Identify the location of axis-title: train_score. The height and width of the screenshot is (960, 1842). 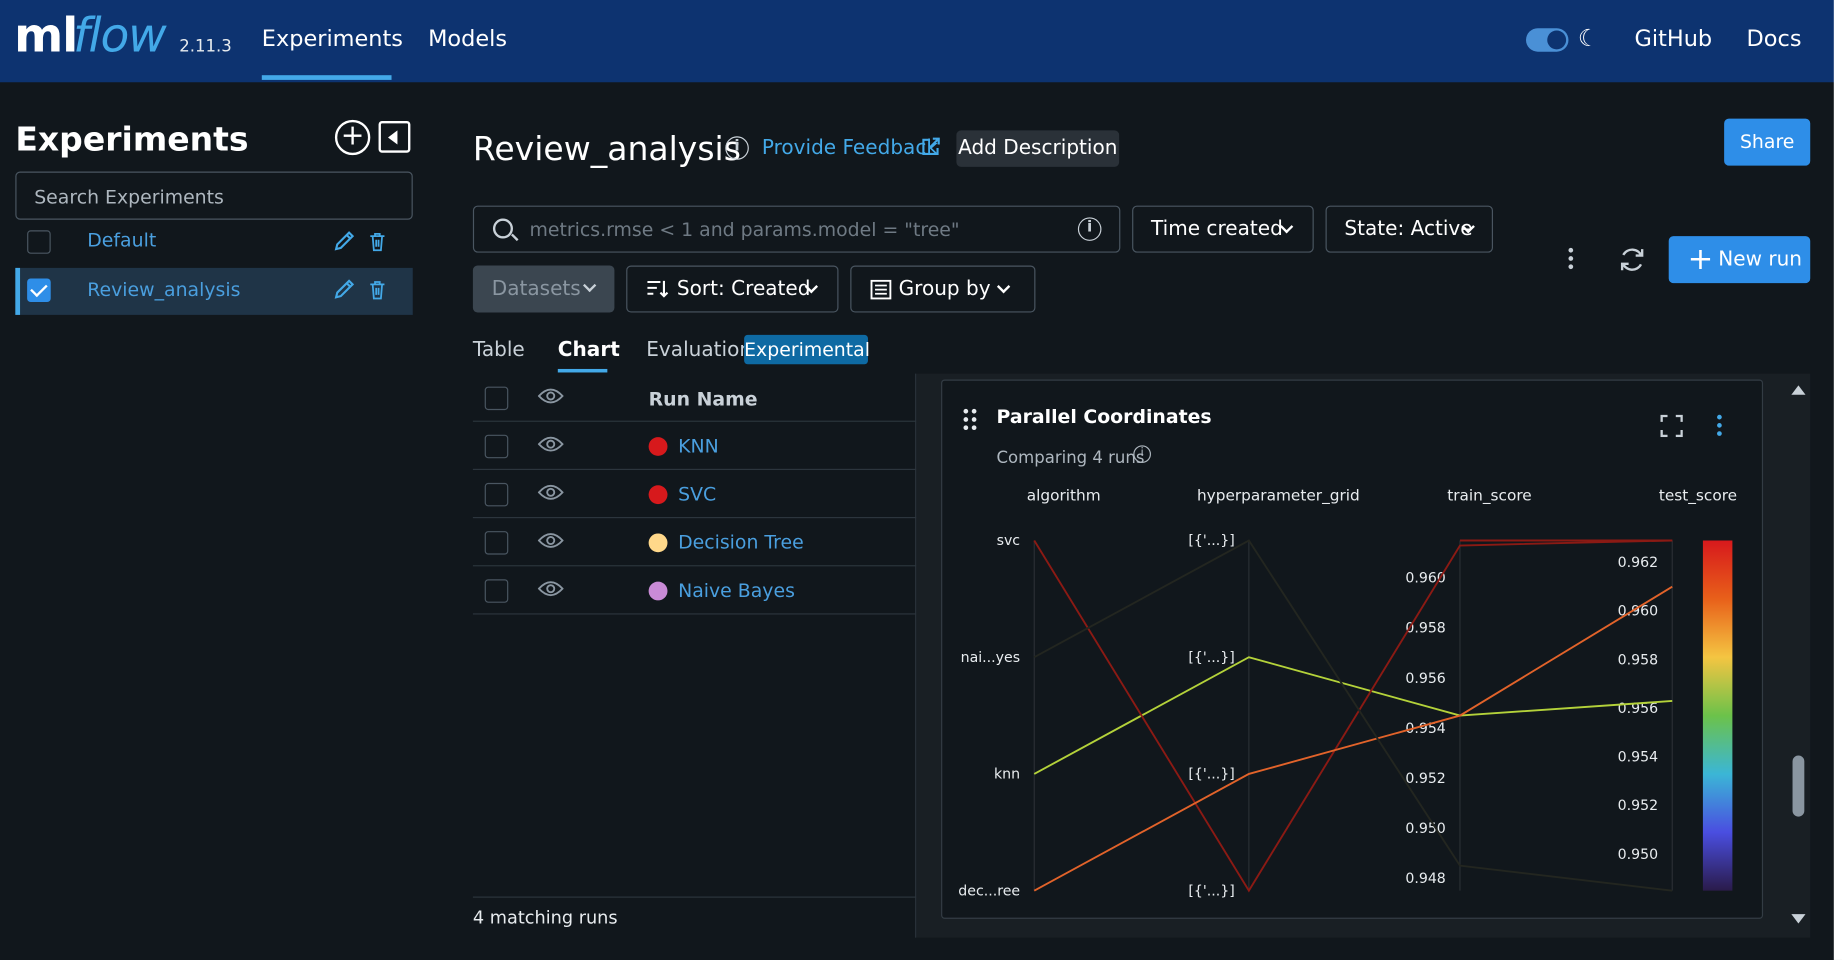
(1489, 496).